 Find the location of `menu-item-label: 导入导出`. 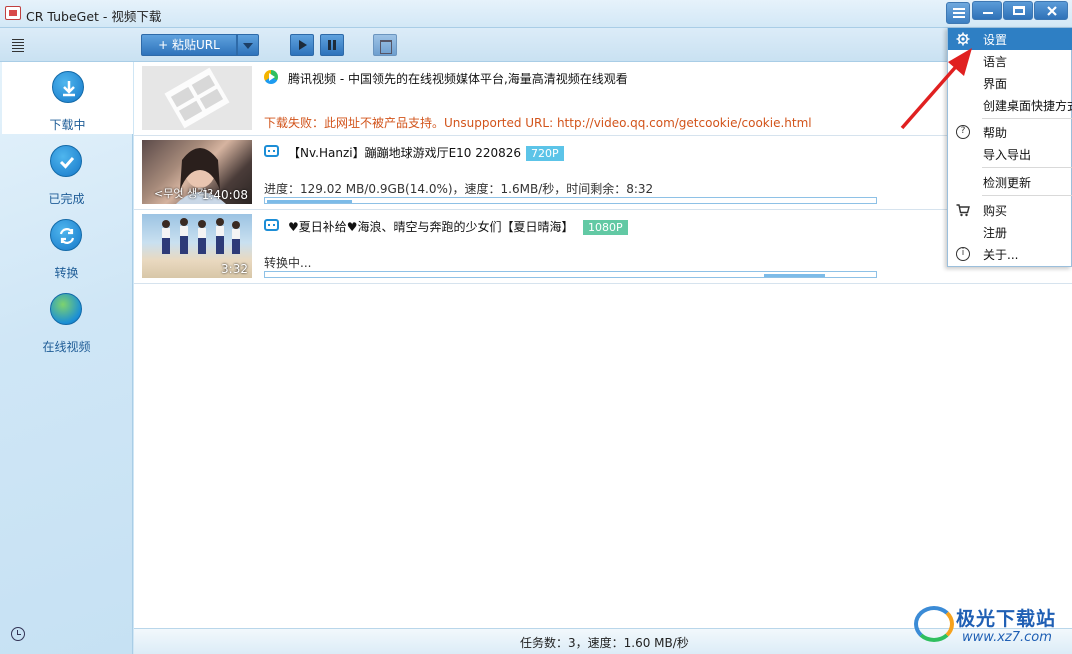

menu-item-label: 导入导出 is located at coordinates (1007, 155).